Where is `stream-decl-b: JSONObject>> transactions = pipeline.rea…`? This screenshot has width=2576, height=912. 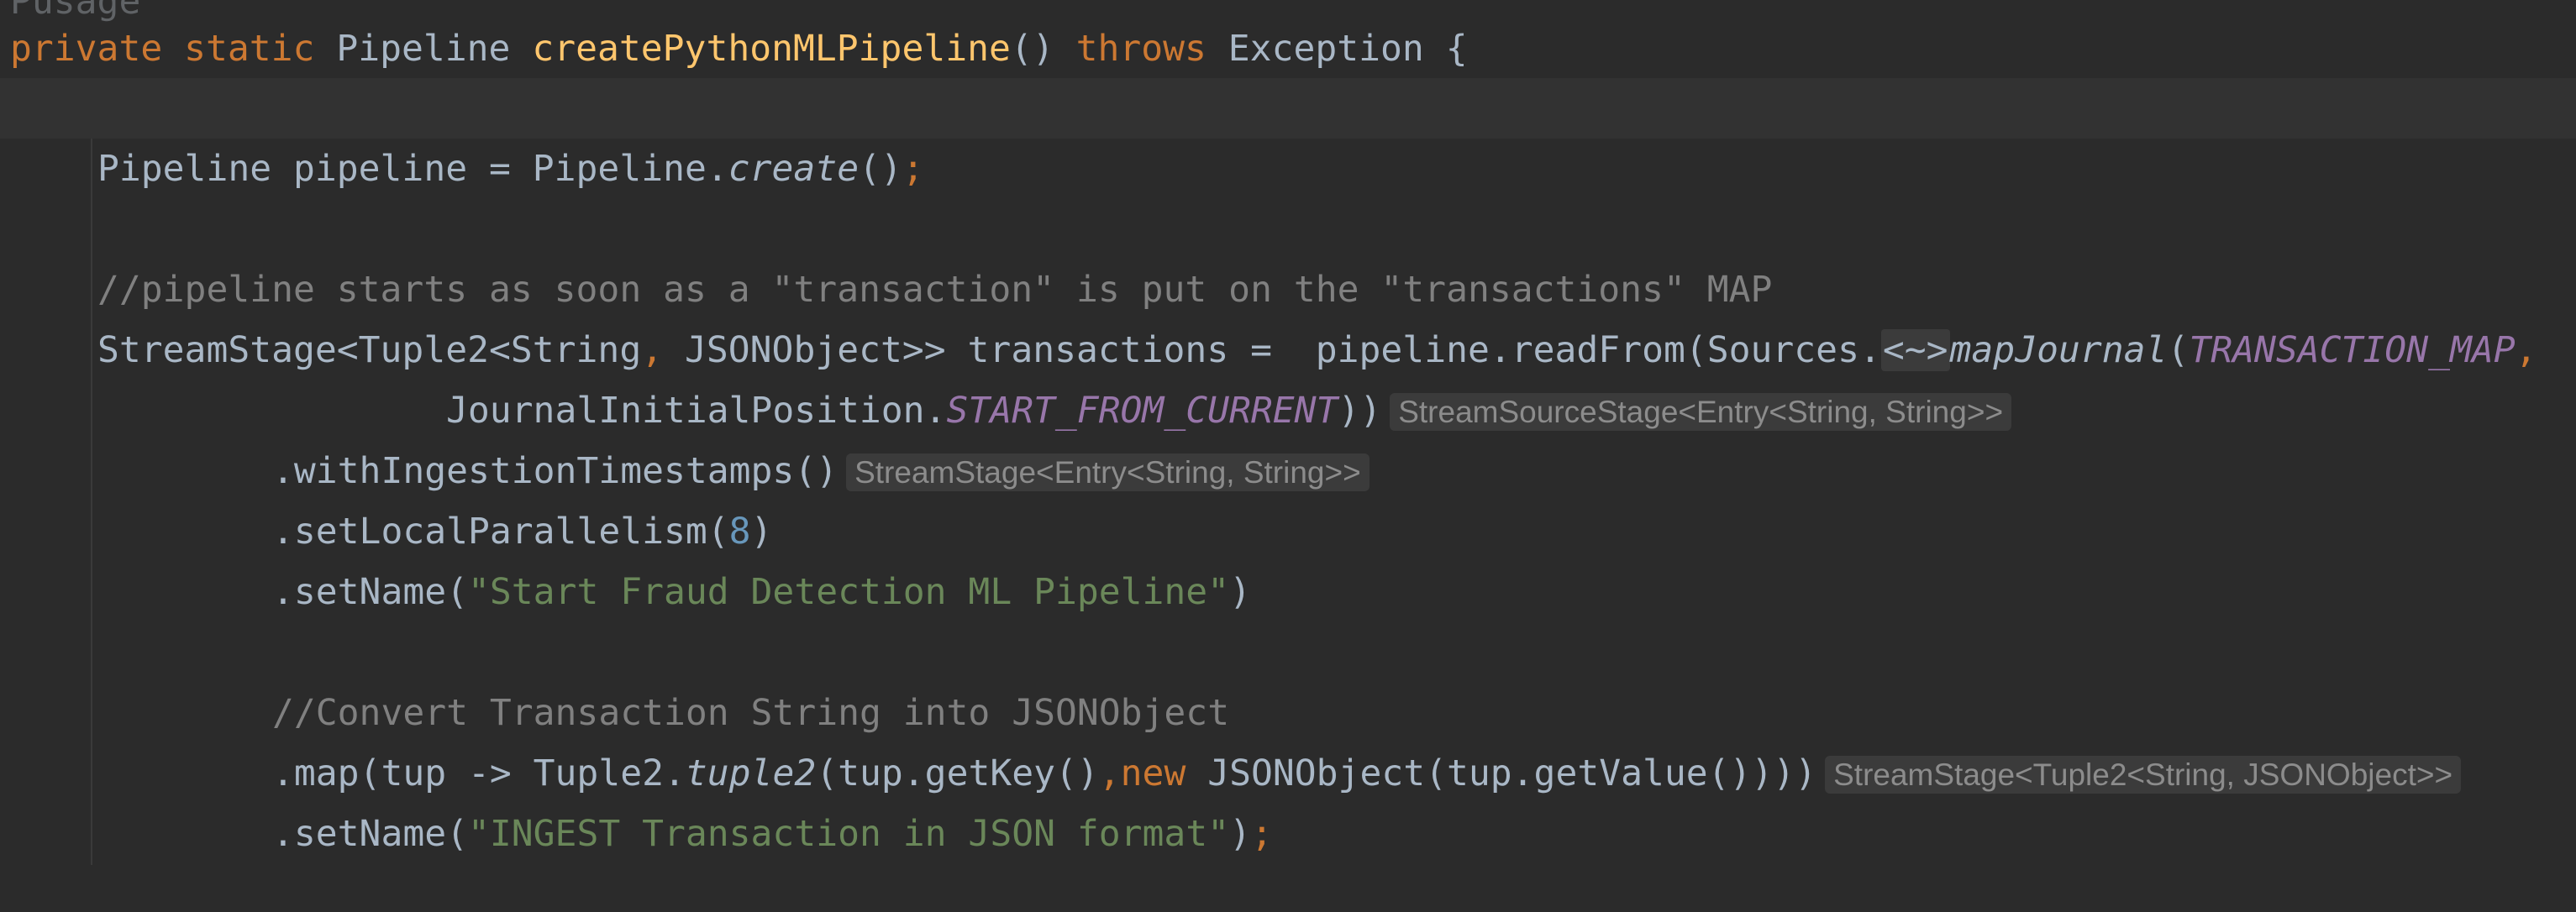 stream-decl-b: JSONObject>> transactions = pipeline.rea… is located at coordinates (1272, 350).